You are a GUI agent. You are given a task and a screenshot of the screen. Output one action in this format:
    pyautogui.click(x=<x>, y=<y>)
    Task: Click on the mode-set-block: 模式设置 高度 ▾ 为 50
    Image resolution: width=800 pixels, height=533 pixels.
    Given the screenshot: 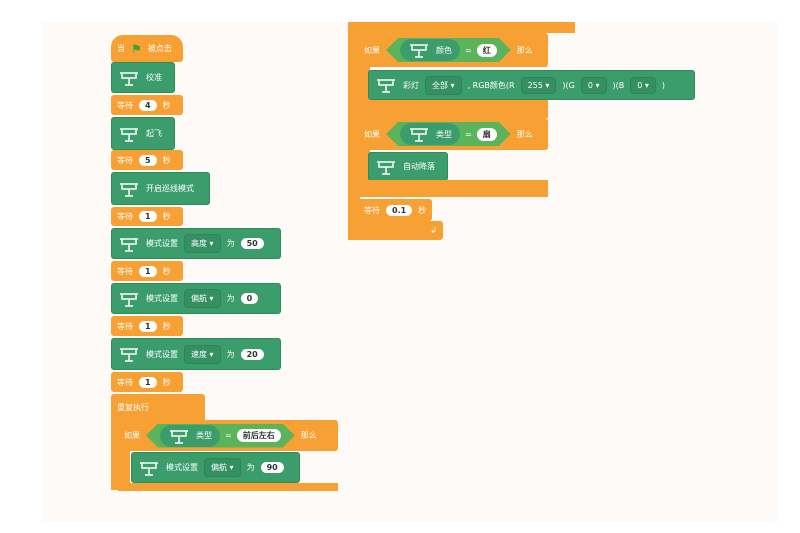 What is the action you would take?
    pyautogui.click(x=196, y=243)
    